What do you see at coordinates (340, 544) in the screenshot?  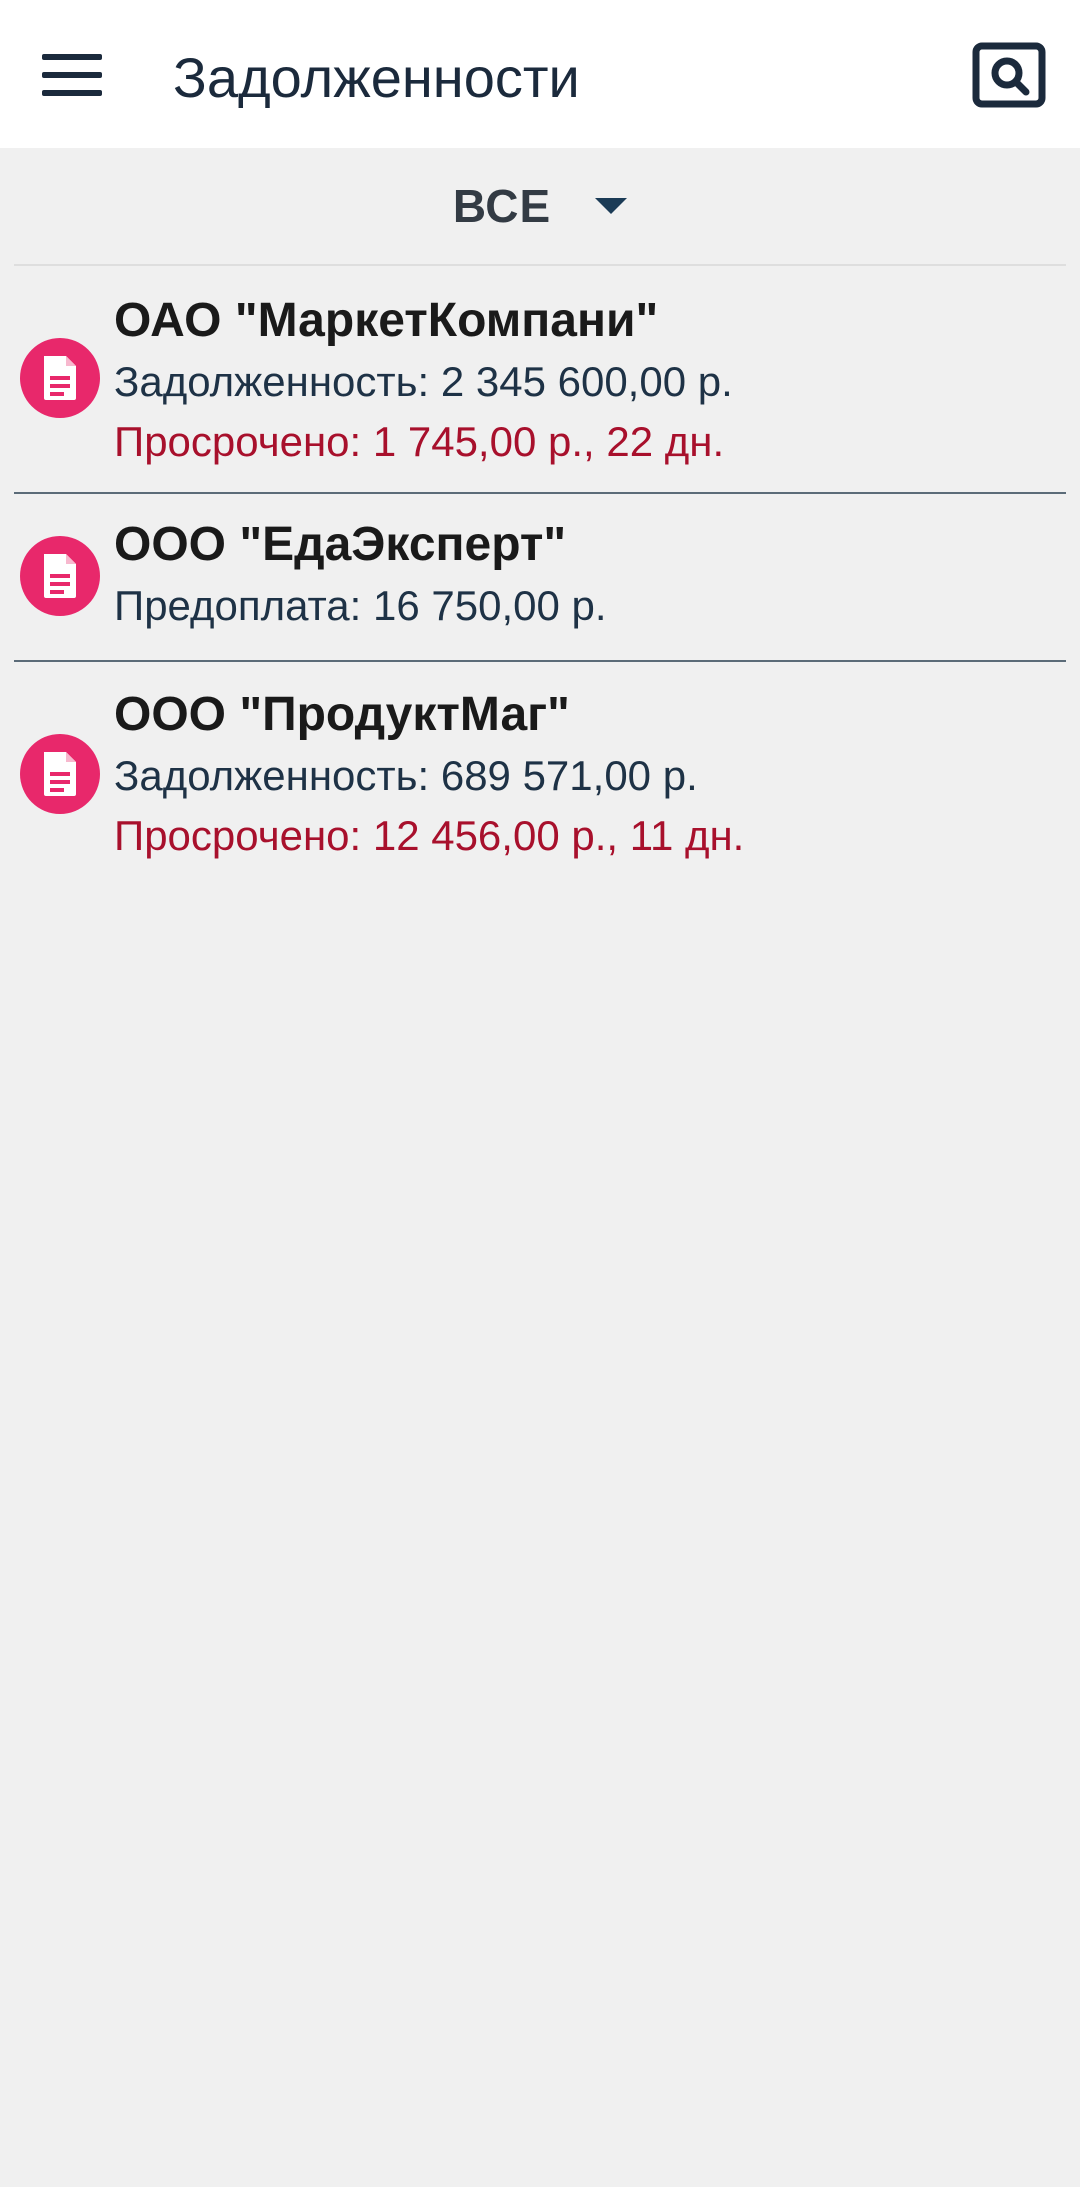 I see `company-name: ООО "ЕдаЭксперт"` at bounding box center [340, 544].